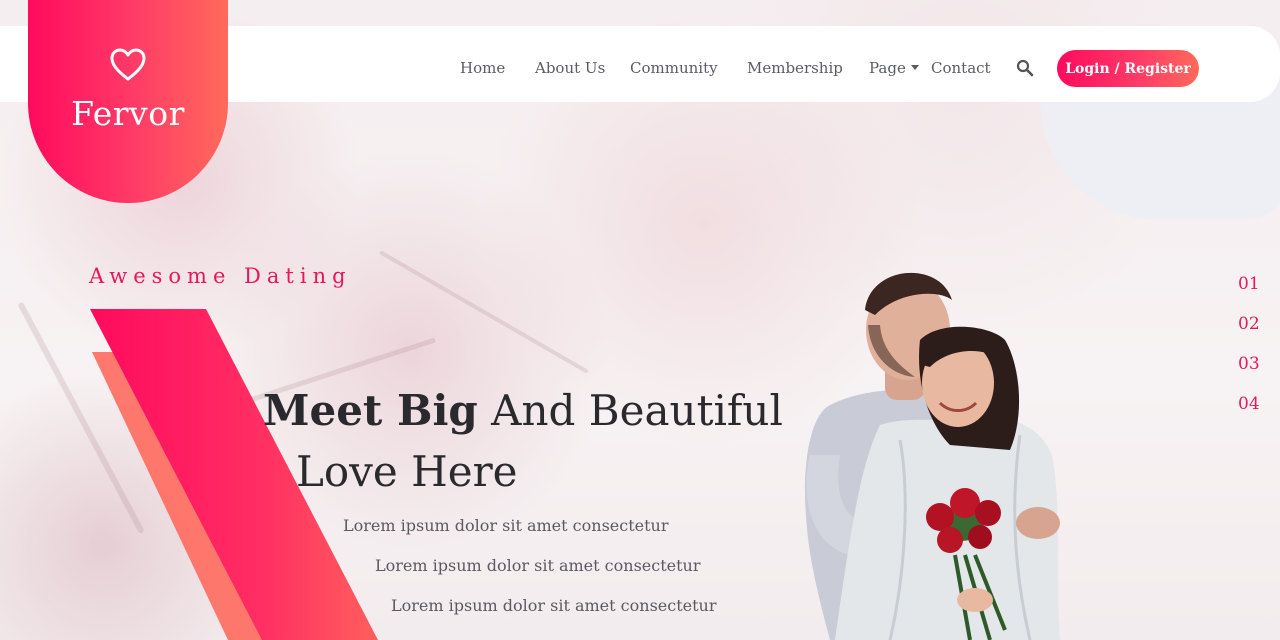 The width and height of the screenshot is (1280, 640). Describe the element at coordinates (1249, 284) in the screenshot. I see `slide-indicator-1: 01` at that location.